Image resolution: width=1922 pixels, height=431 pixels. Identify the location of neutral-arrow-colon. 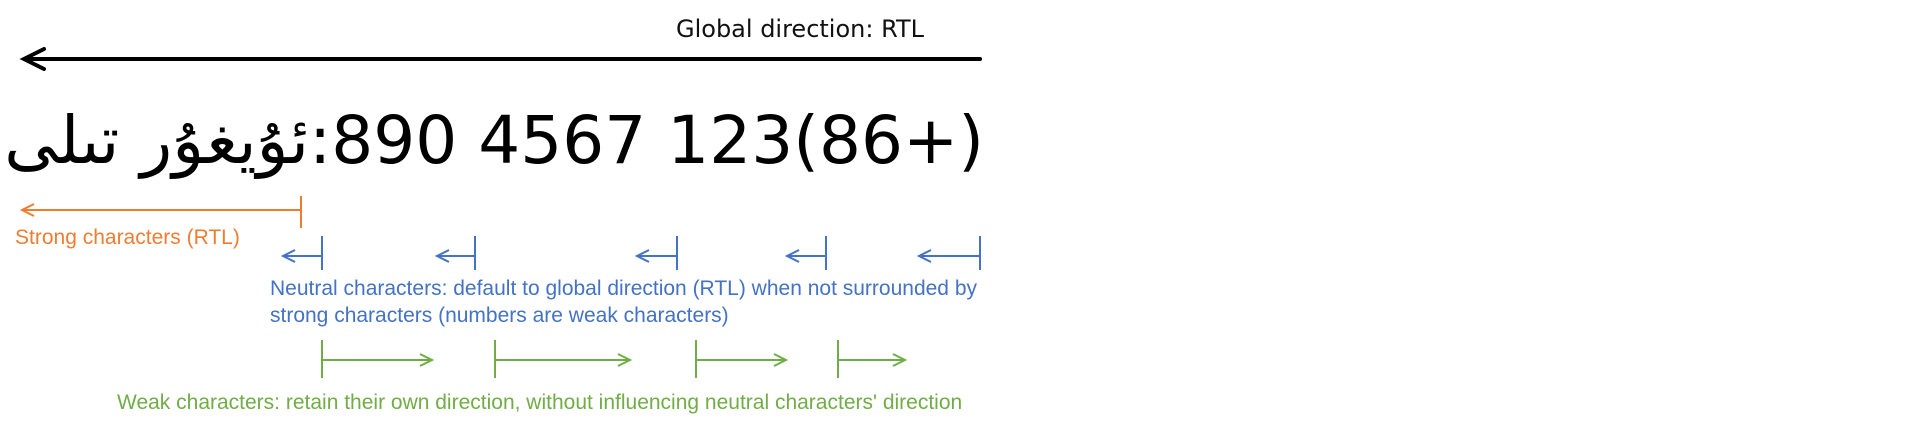
(301, 253).